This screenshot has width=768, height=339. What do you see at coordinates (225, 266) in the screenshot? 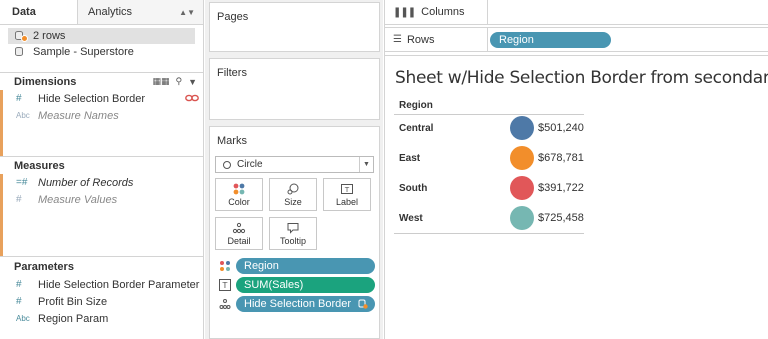
I see `color-encoding-icon` at bounding box center [225, 266].